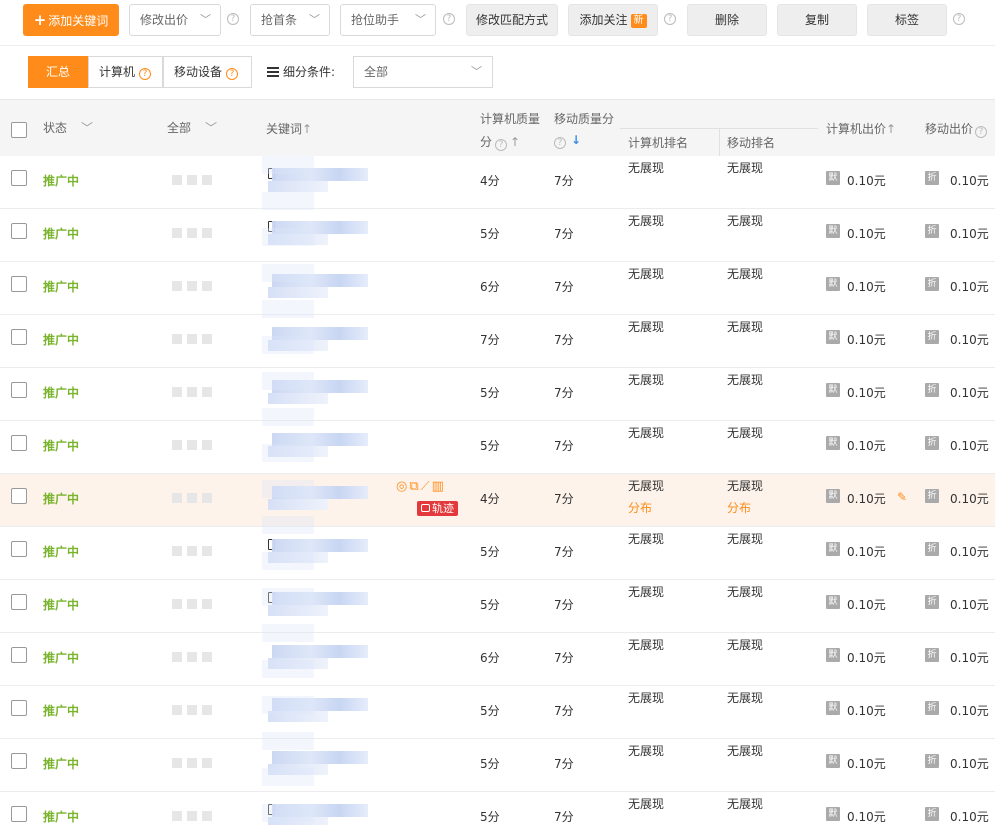  I want to click on pc-quality-header: 计算机质量, so click(510, 118).